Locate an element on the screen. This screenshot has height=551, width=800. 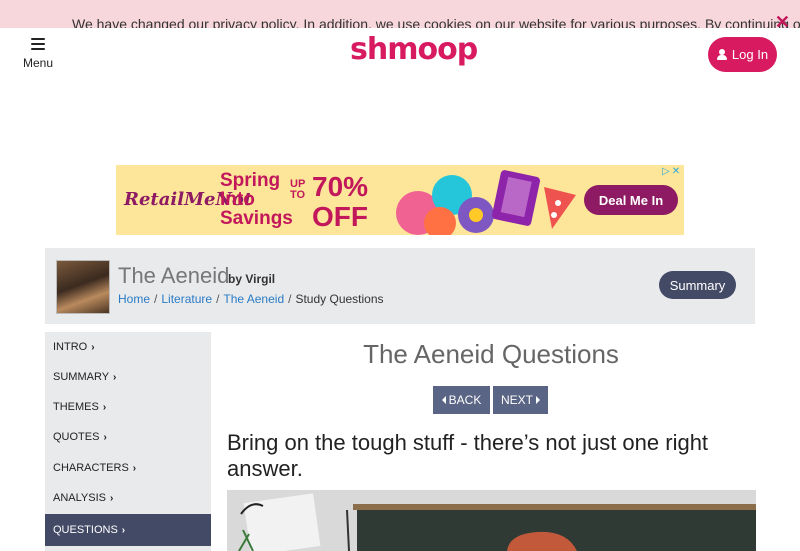
ad-off: OFF is located at coordinates (340, 216).